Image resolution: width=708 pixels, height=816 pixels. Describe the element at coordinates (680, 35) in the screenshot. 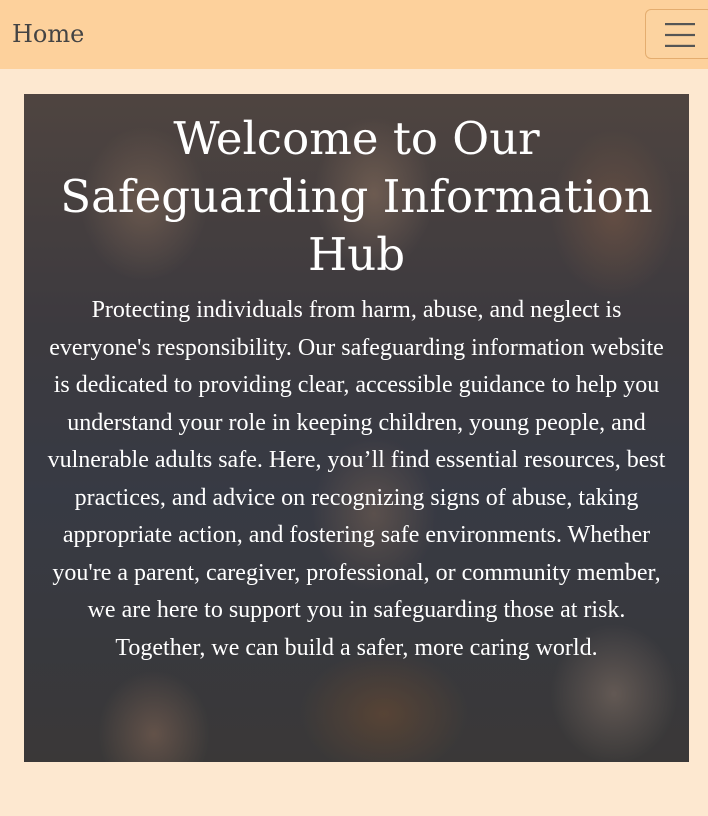

I see `hamburger-menu-icon` at that location.